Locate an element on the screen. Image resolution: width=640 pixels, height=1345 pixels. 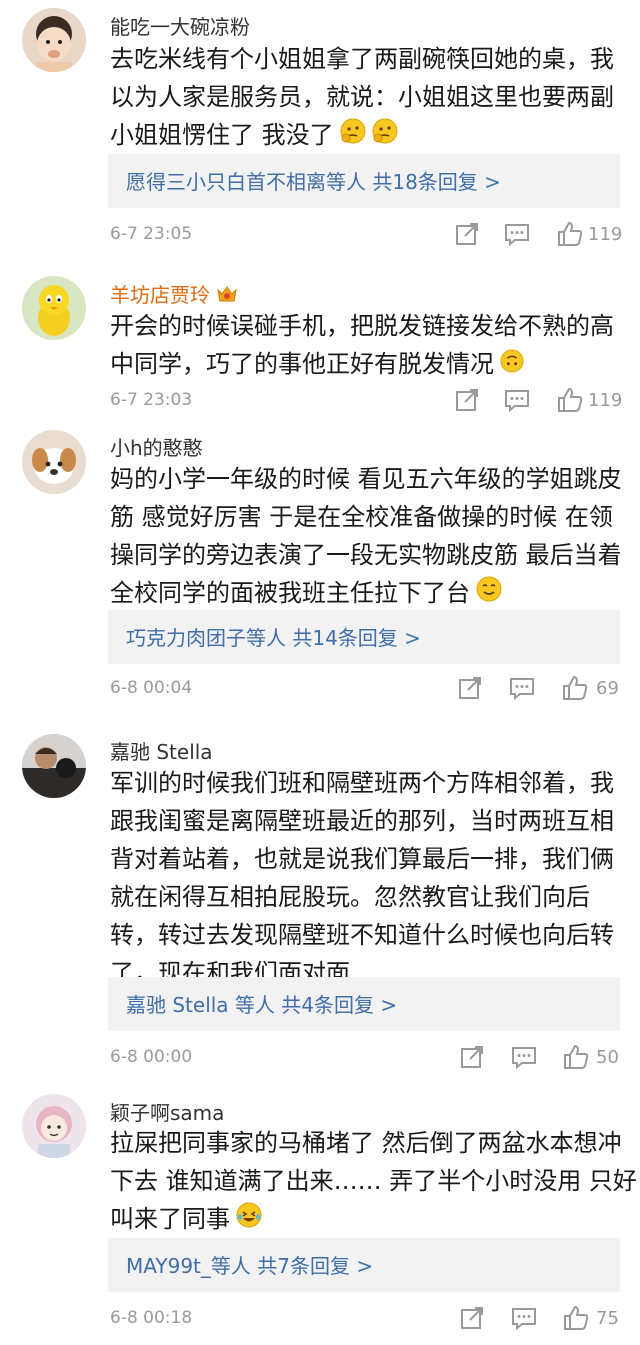
comment-line: 背对着站着，也就是说我们算最后一排，我们俩 is located at coordinates (362, 859).